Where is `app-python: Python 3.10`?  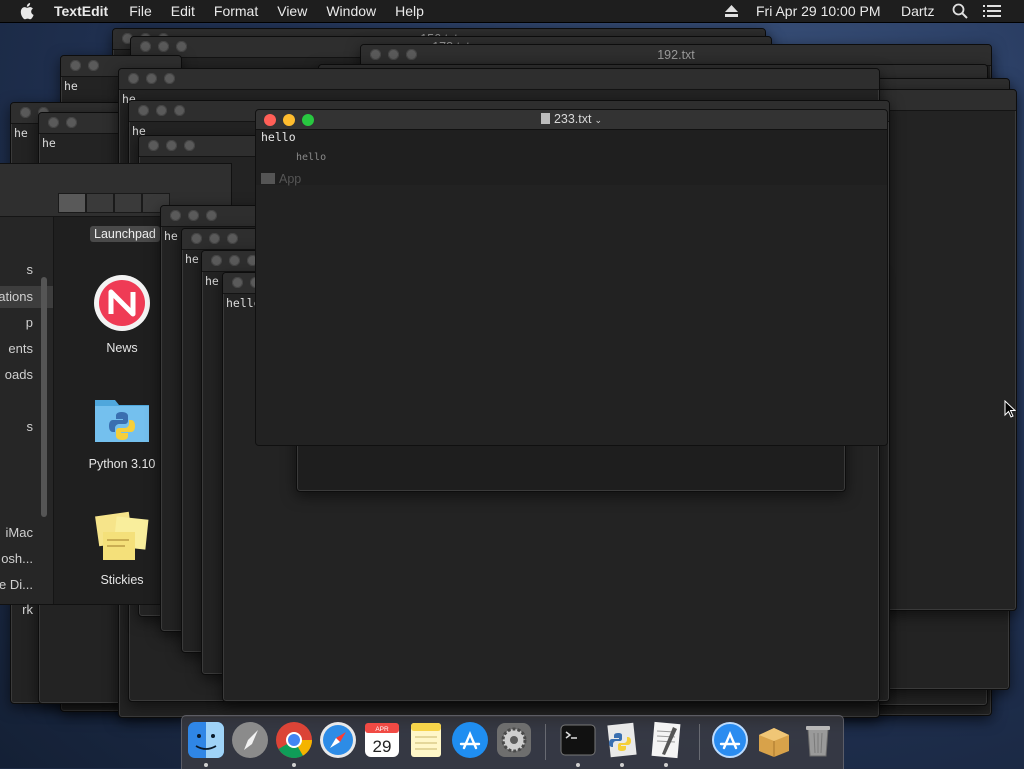 app-python: Python 3.10 is located at coordinates (122, 430).